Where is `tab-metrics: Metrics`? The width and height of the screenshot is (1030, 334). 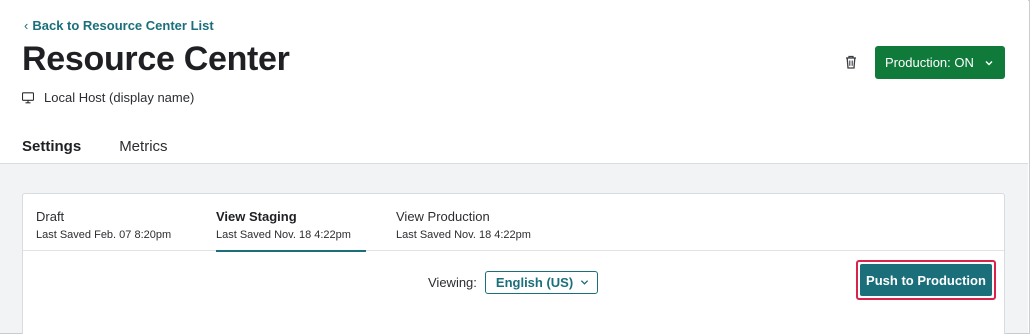 tab-metrics: Metrics is located at coordinates (143, 150).